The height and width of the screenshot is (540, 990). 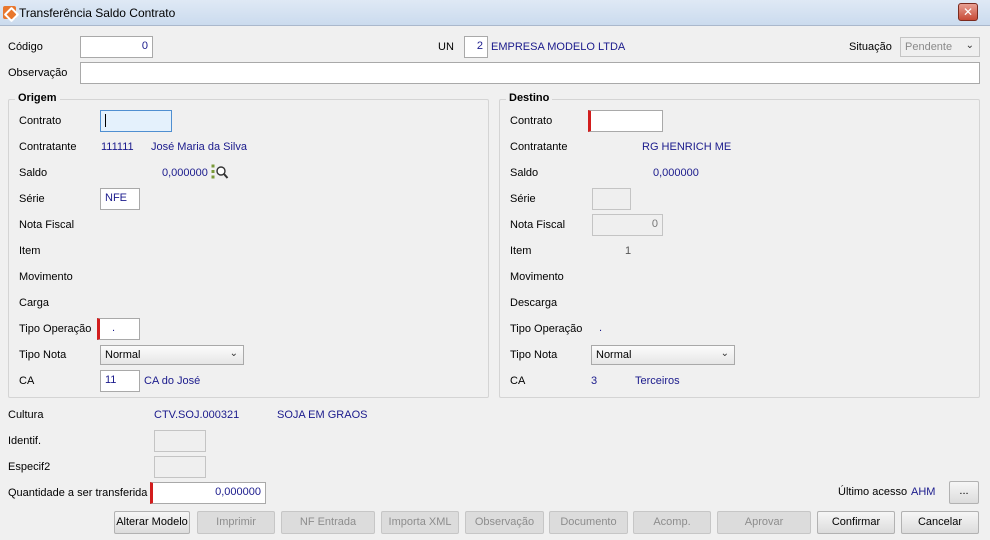 I want to click on importa-xml-button: Importa XML, so click(x=420, y=522).